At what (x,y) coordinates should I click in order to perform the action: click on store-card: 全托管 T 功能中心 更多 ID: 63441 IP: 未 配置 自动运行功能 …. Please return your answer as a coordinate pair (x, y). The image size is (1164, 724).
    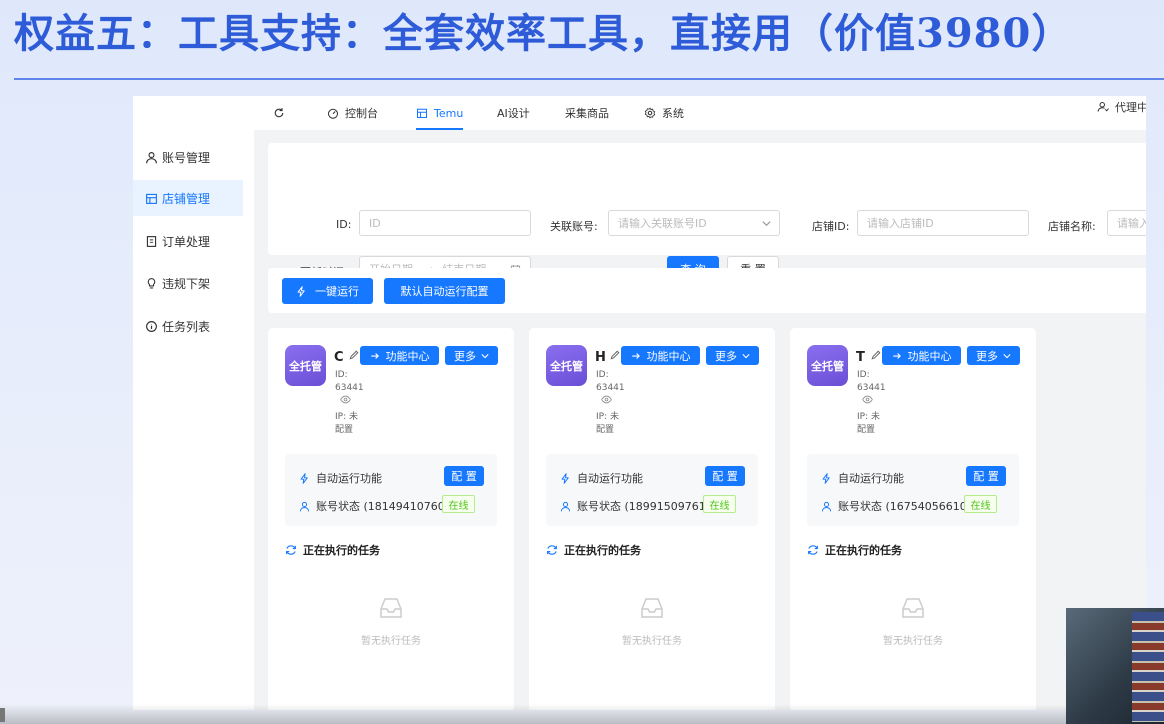
    Looking at the image, I should click on (913, 519).